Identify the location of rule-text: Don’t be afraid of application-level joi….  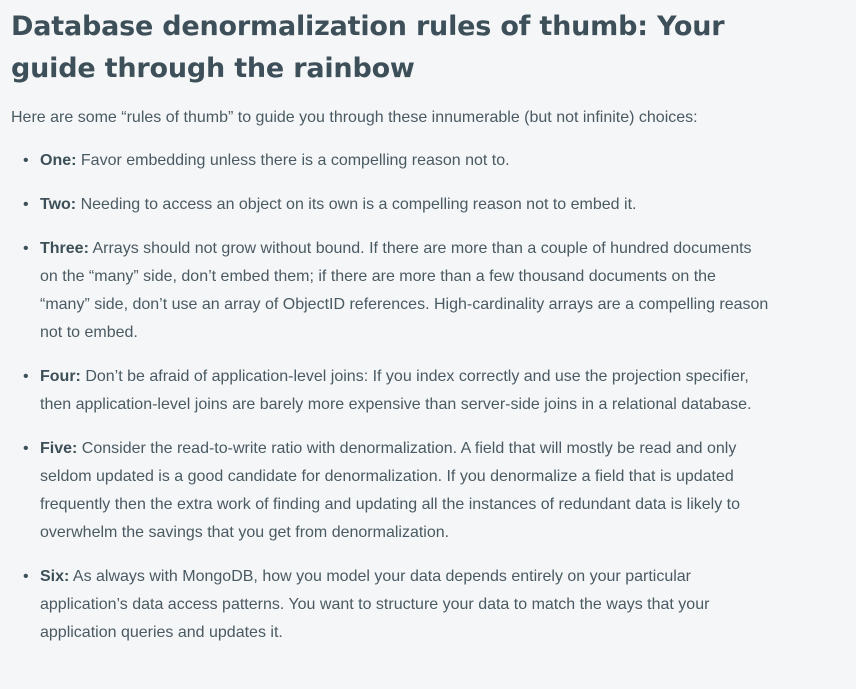
(396, 390).